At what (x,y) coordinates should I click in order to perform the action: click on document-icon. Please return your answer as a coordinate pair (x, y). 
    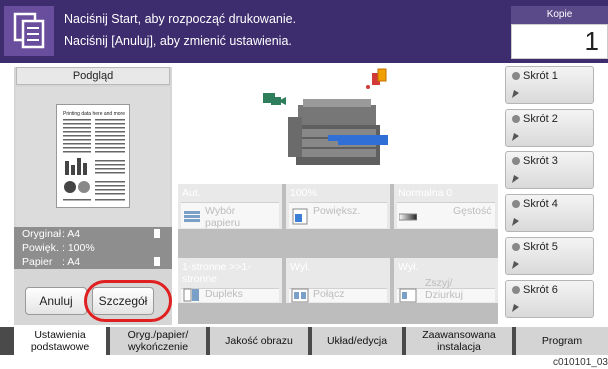
    Looking at the image, I should click on (157, 233).